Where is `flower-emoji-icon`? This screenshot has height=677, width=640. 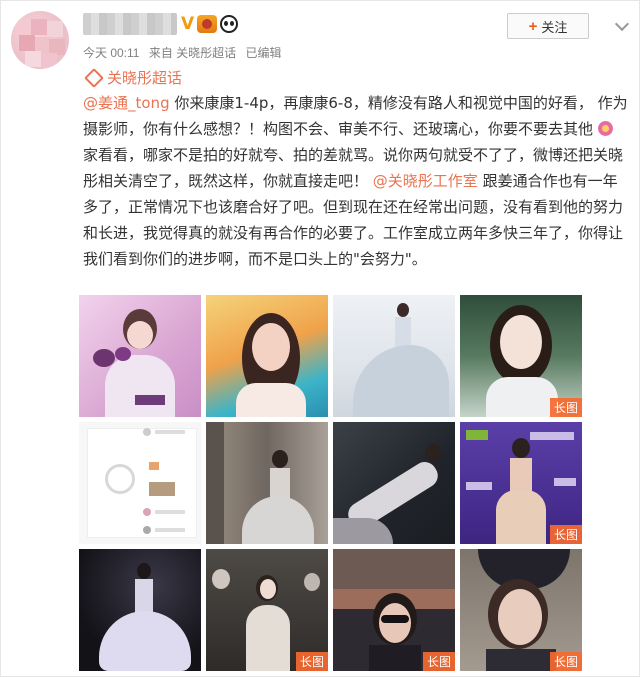 flower-emoji-icon is located at coordinates (605, 128).